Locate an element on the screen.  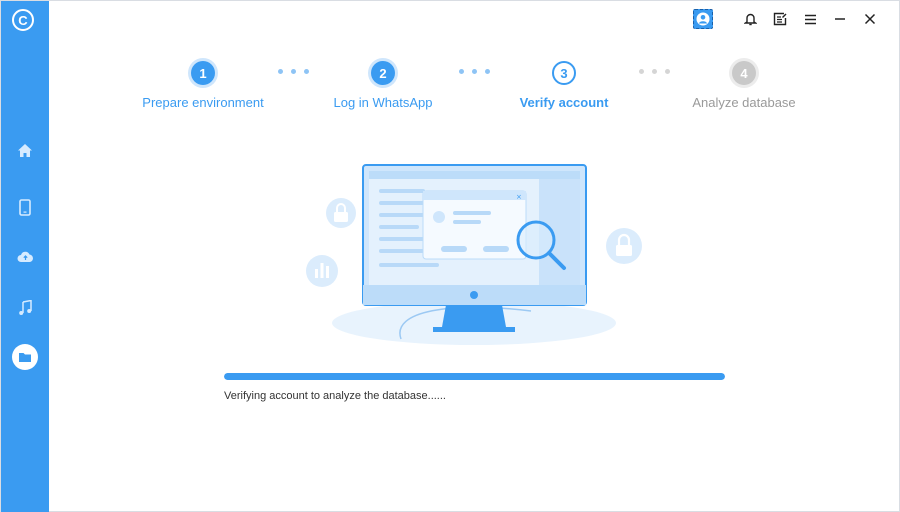
step-4: 4 Analyze database is located at coordinates (744, 84).